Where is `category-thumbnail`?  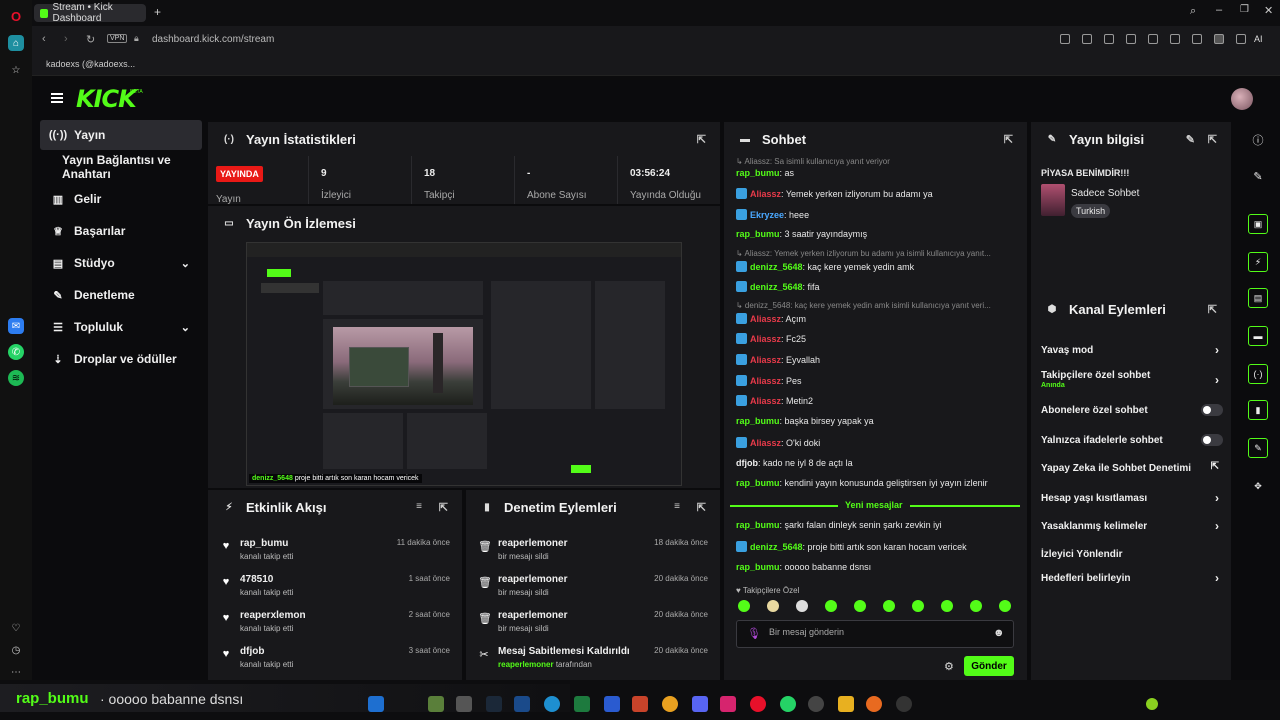 category-thumbnail is located at coordinates (1053, 200).